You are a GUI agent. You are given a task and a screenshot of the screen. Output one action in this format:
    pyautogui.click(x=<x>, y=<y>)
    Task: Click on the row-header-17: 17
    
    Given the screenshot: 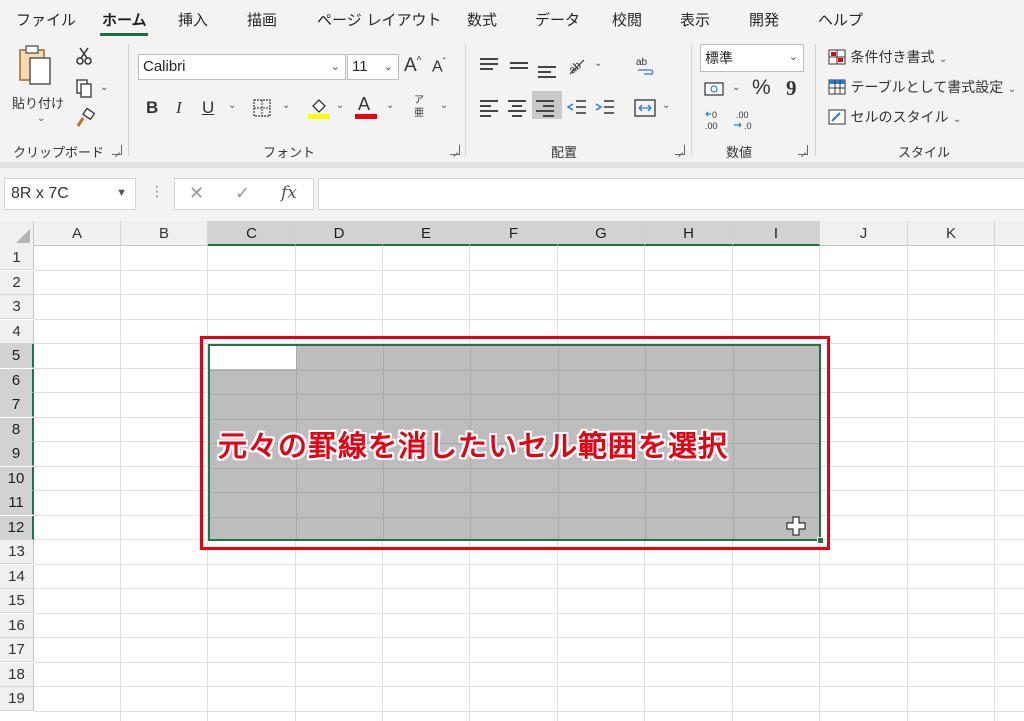 What is the action you would take?
    pyautogui.click(x=17, y=650)
    